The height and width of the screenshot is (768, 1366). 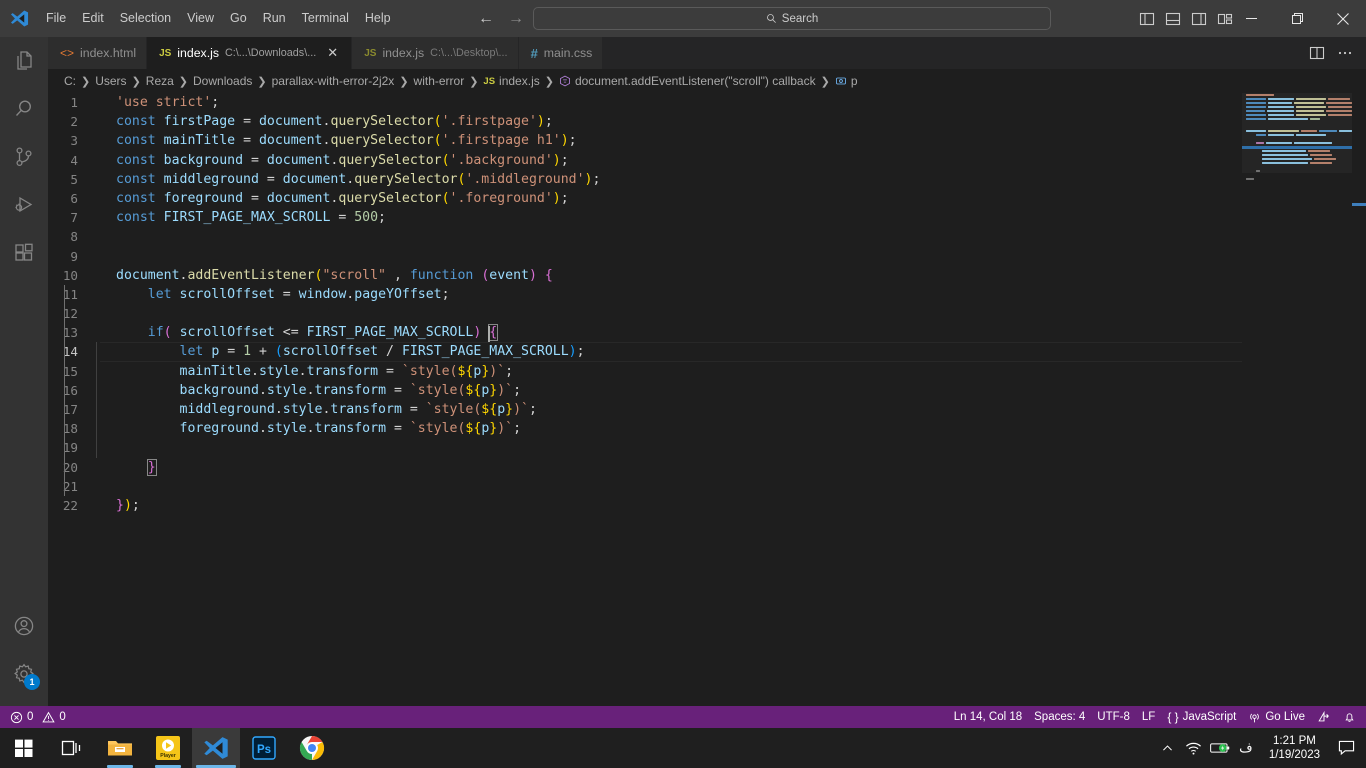 What do you see at coordinates (24, 253) in the screenshot?
I see `sidebar-item-extensions` at bounding box center [24, 253].